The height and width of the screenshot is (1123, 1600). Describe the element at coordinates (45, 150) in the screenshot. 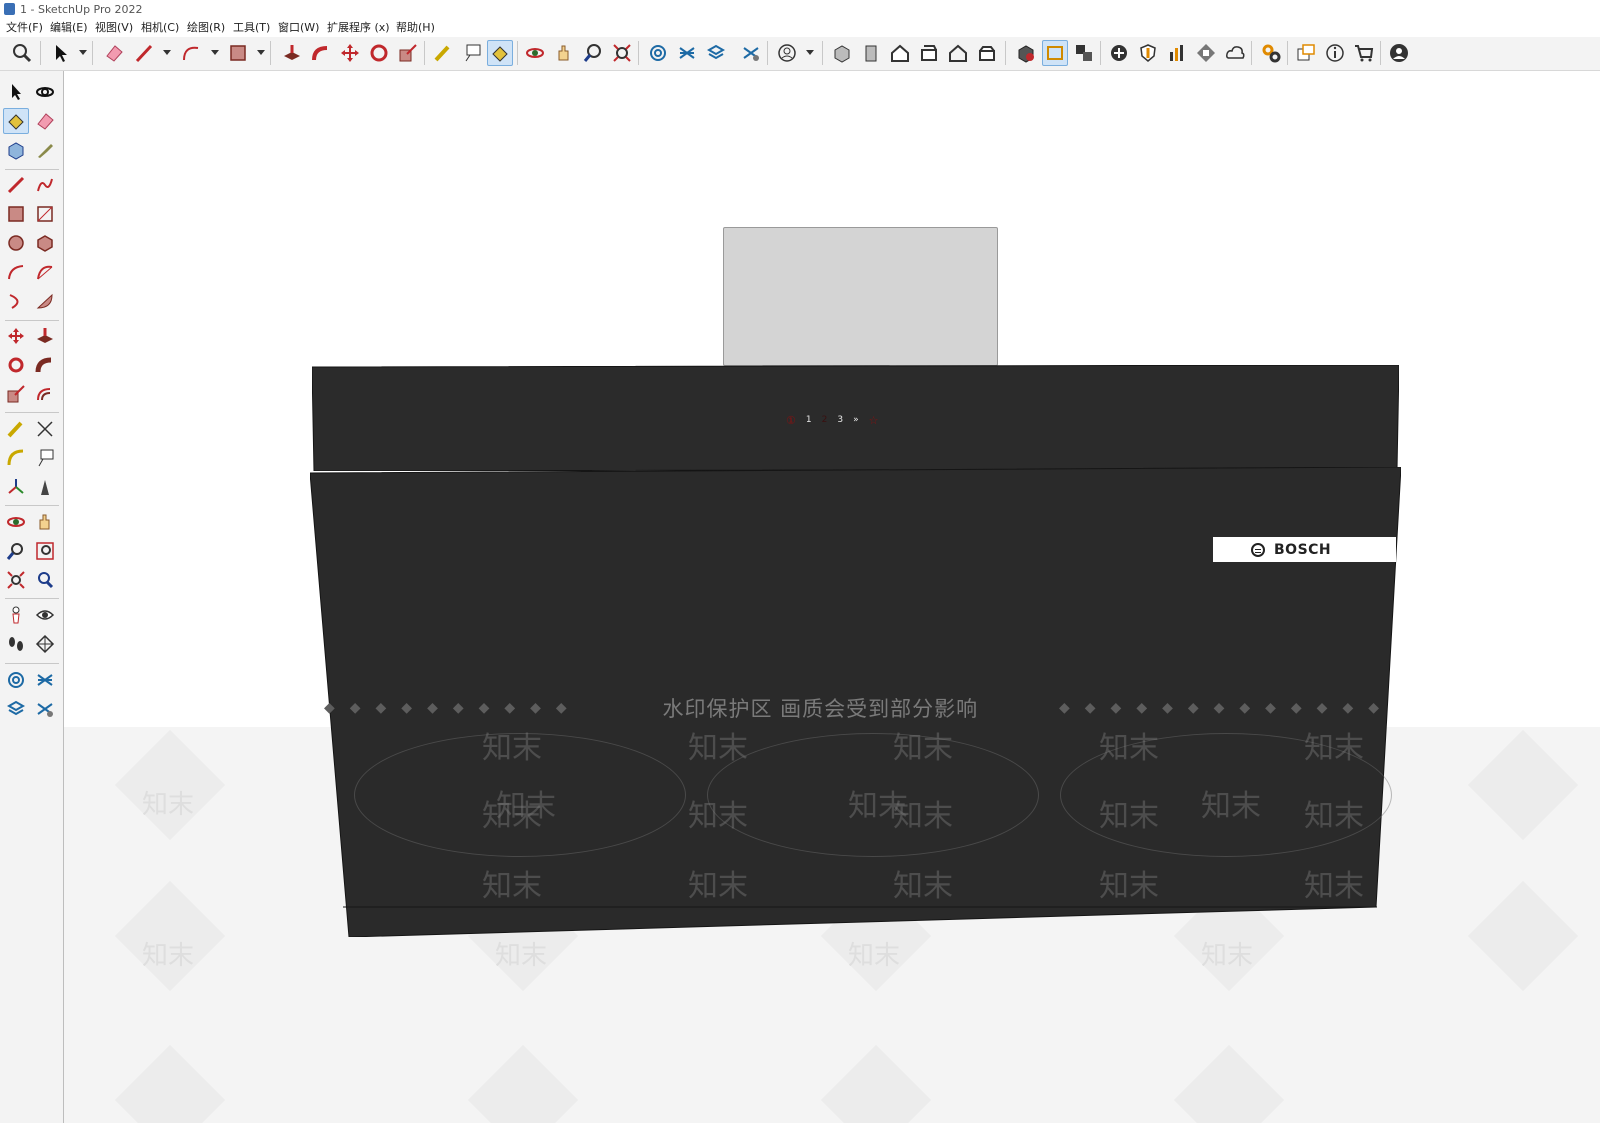

I see `tag-icon` at that location.